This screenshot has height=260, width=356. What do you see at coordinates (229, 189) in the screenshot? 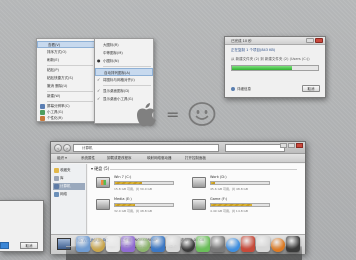
I see `drive-capacity: 45.6 GB 可用，共 48.8 GB` at bounding box center [229, 189].